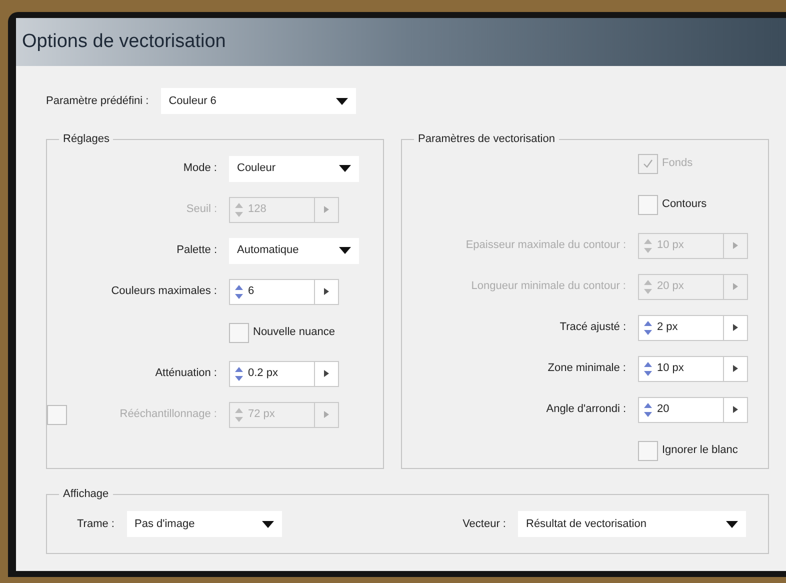  What do you see at coordinates (124, 42) in the screenshot?
I see `window-title: Options de vectorisation` at bounding box center [124, 42].